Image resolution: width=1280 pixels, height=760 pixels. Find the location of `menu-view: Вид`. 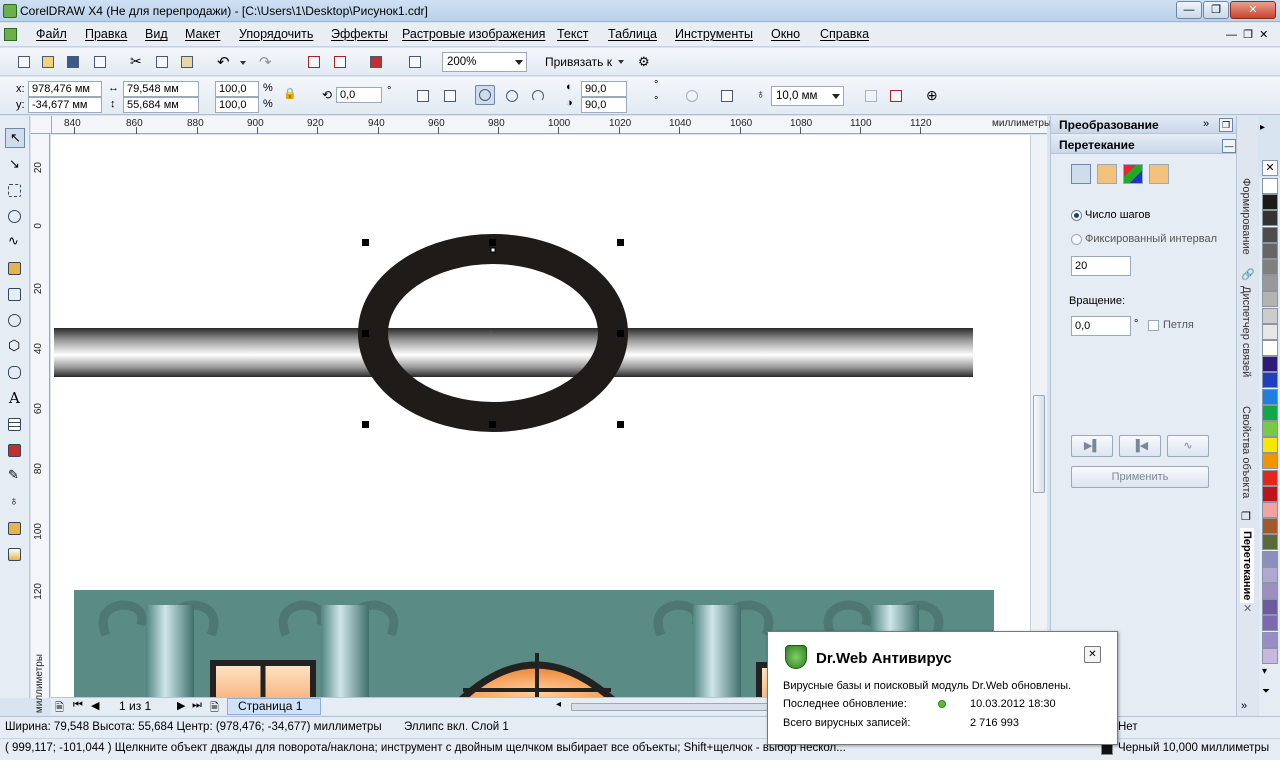

menu-view: Вид is located at coordinates (156, 34).